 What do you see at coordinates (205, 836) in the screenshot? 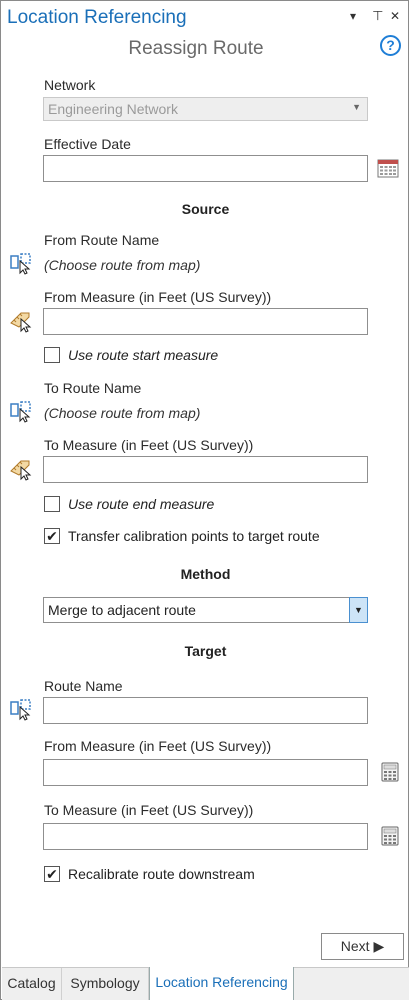
I see `target-to-measure-input` at bounding box center [205, 836].